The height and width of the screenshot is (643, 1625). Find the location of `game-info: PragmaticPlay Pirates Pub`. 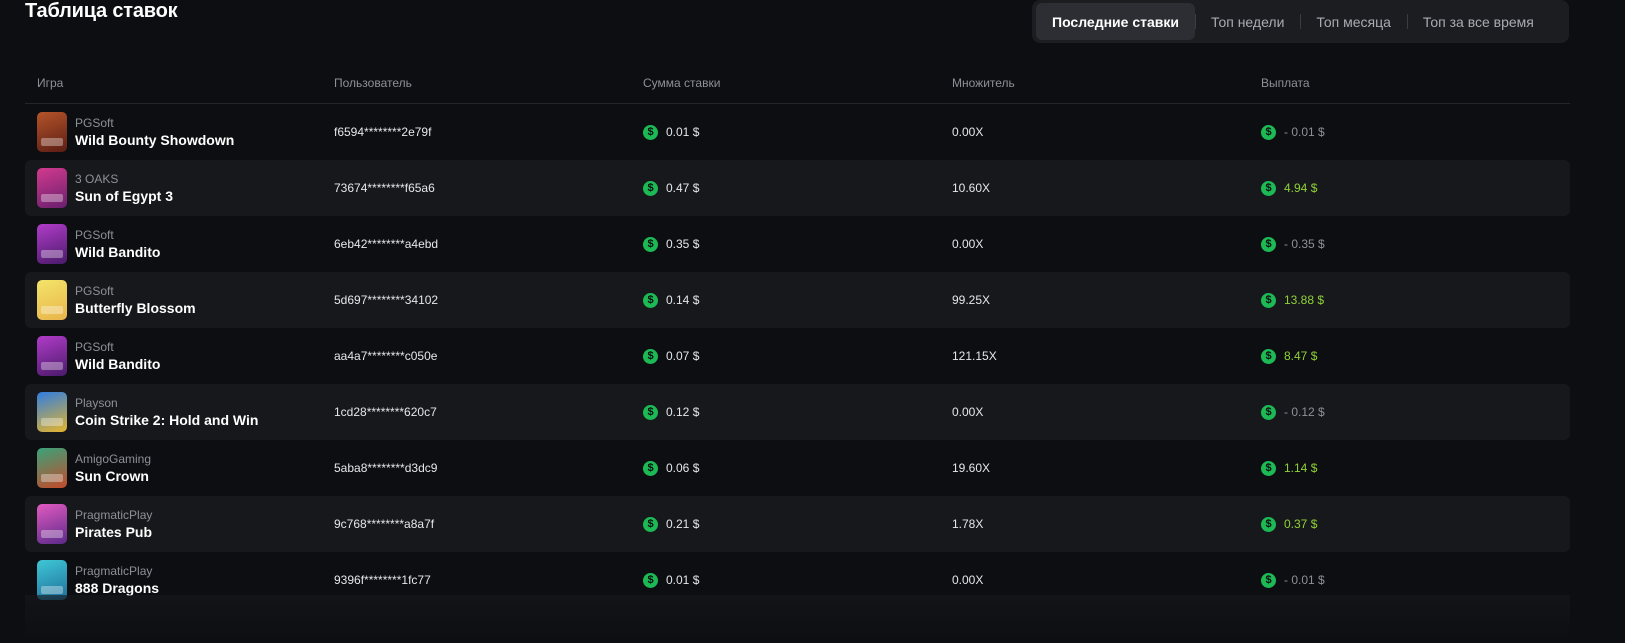

game-info: PragmaticPlay Pirates Pub is located at coordinates (185, 524).